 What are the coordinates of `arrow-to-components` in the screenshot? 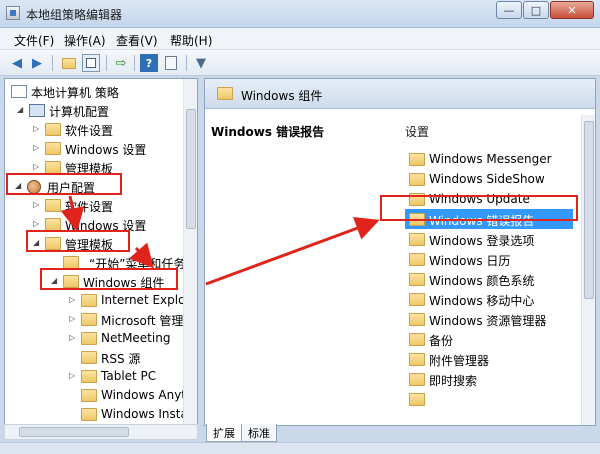 It's located at (141, 255).